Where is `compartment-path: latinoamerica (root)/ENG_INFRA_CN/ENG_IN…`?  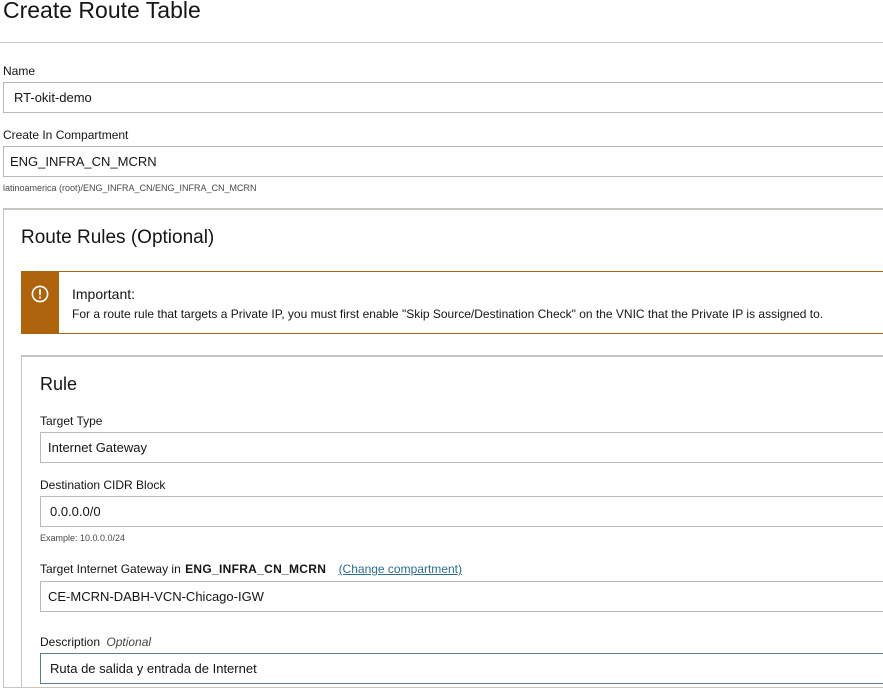
compartment-path: latinoamerica (root)/ENG_INFRA_CN/ENG_IN… is located at coordinates (130, 188).